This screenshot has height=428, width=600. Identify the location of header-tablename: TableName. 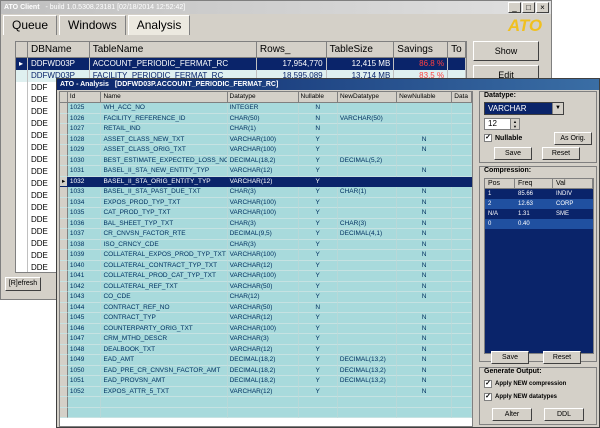
(173, 49).